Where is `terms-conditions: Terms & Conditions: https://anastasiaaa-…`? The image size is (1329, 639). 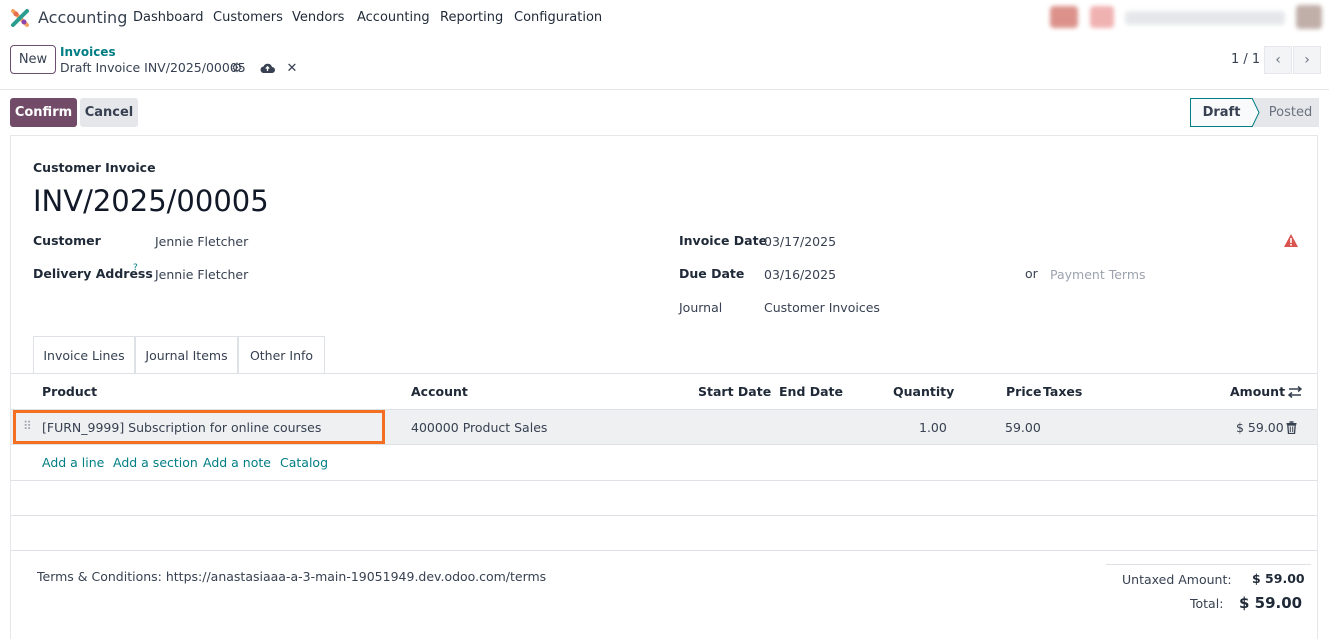 terms-conditions: Terms & Conditions: https://anastasiaaa-… is located at coordinates (291, 576).